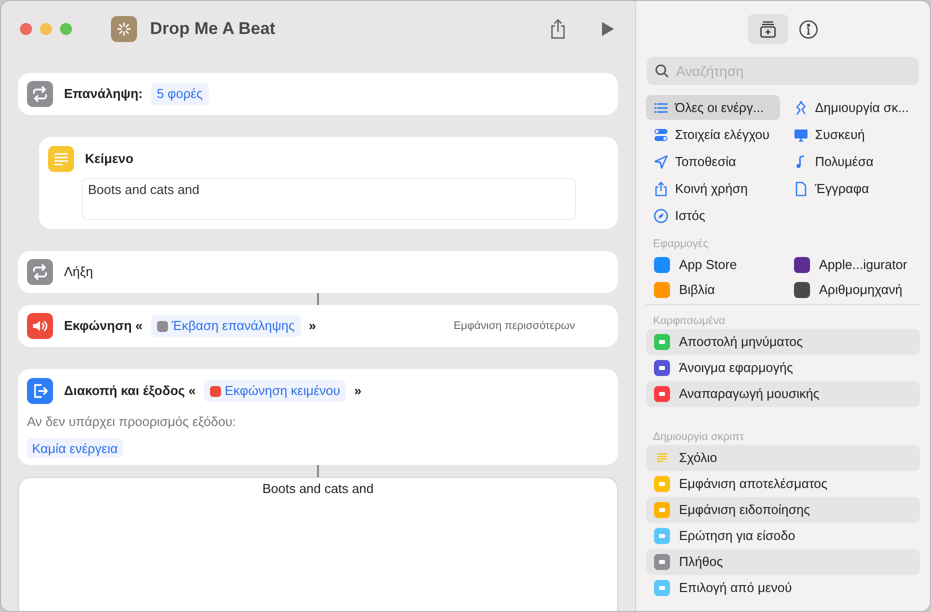  I want to click on category-item: Ιστός, so click(713, 215).